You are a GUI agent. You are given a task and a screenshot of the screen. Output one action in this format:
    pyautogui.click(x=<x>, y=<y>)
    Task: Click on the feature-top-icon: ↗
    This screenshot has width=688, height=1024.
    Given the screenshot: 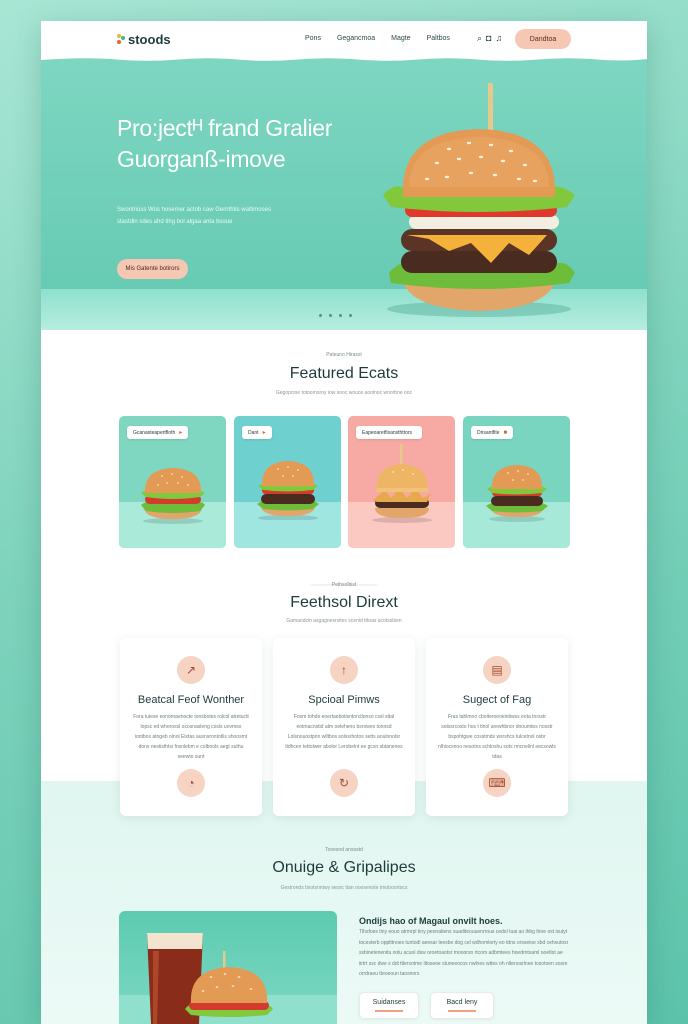 What is the action you would take?
    pyautogui.click(x=191, y=670)
    